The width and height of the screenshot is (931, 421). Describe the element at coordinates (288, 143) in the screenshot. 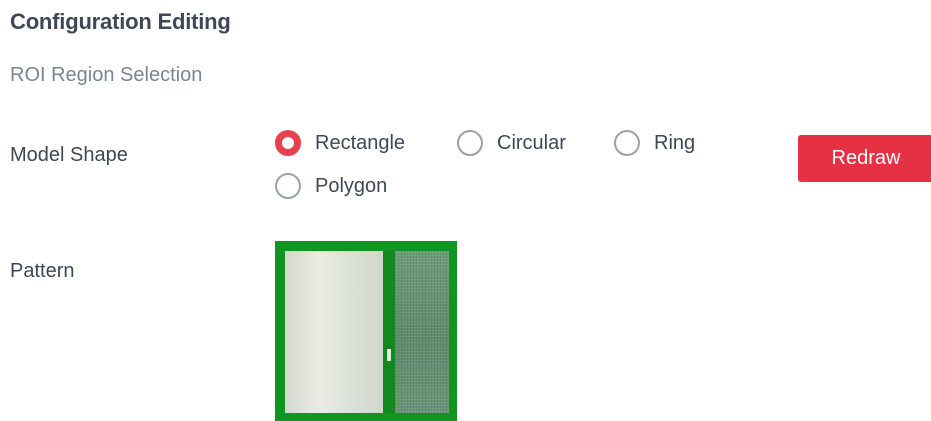

I see `radio-selected-icon` at that location.